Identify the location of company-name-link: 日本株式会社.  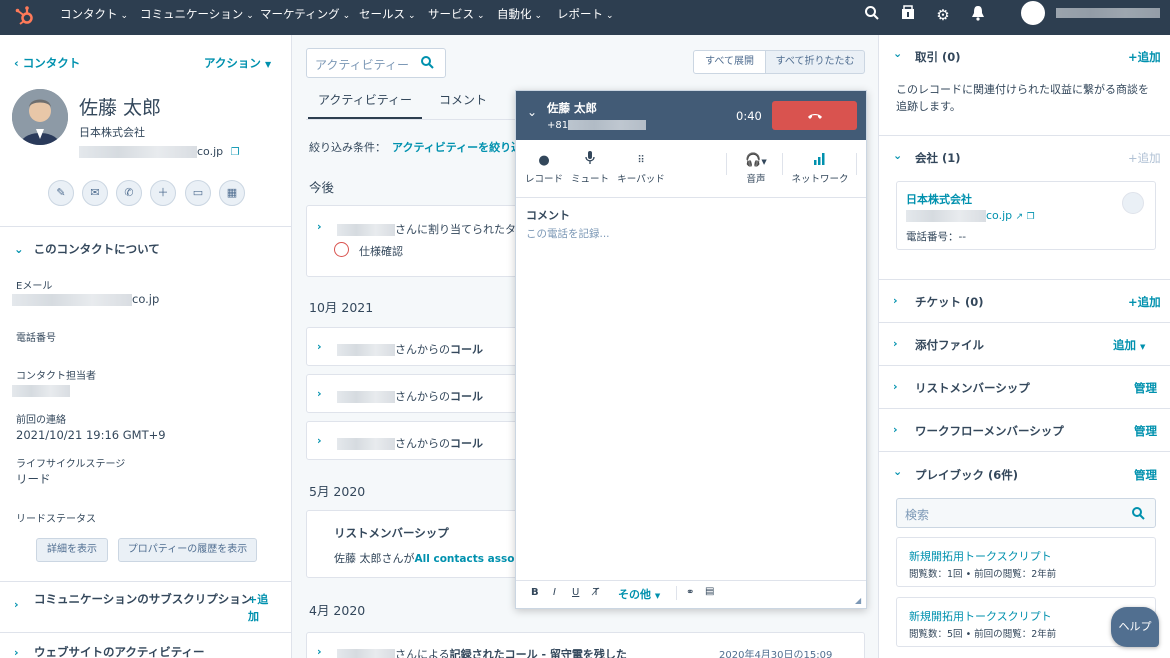
(939, 199).